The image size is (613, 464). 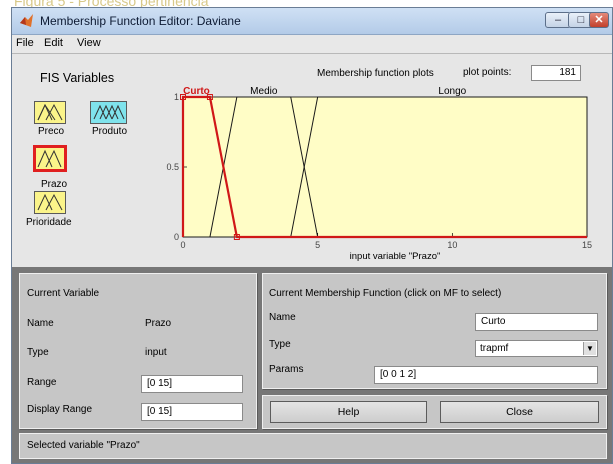 What do you see at coordinates (286, 369) in the screenshot?
I see `mf-params-label: Params` at bounding box center [286, 369].